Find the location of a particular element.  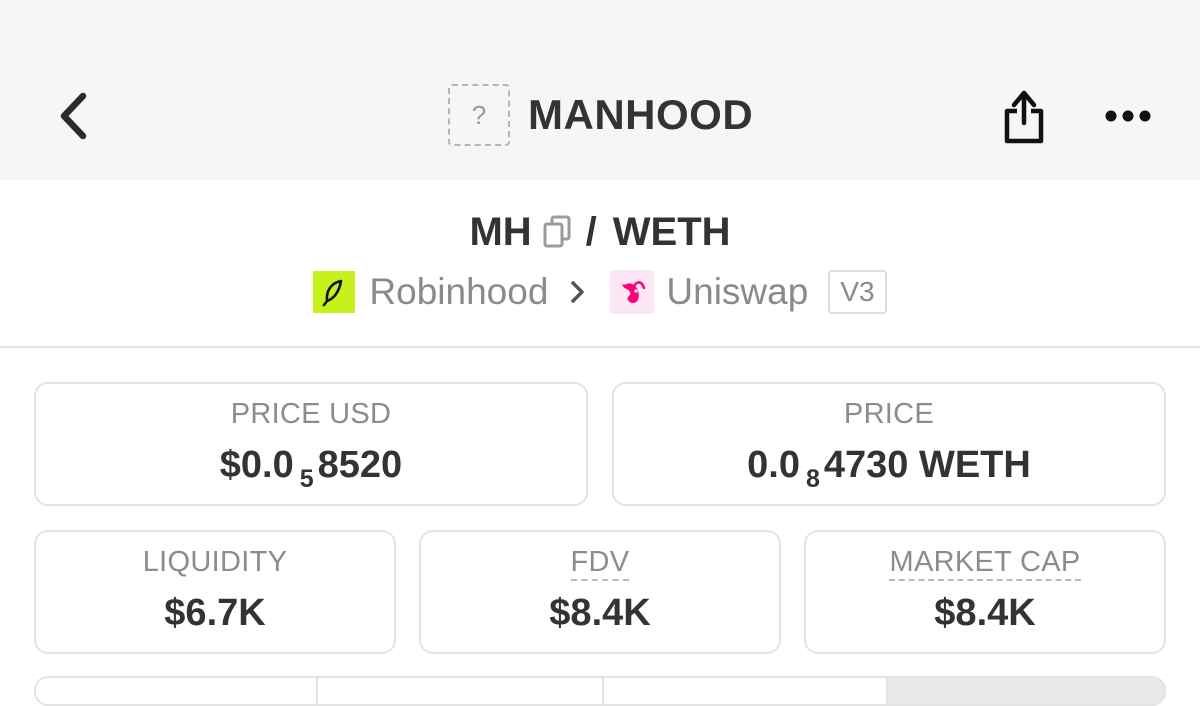

quote-token-symbol: WETH is located at coordinates (671, 231).